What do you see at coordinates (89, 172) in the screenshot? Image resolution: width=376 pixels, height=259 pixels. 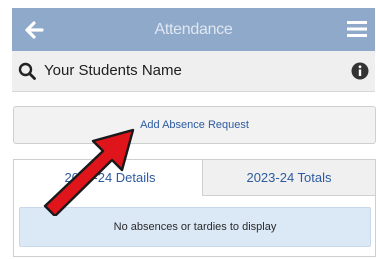 I see `red-pointer-arrow-icon` at bounding box center [89, 172].